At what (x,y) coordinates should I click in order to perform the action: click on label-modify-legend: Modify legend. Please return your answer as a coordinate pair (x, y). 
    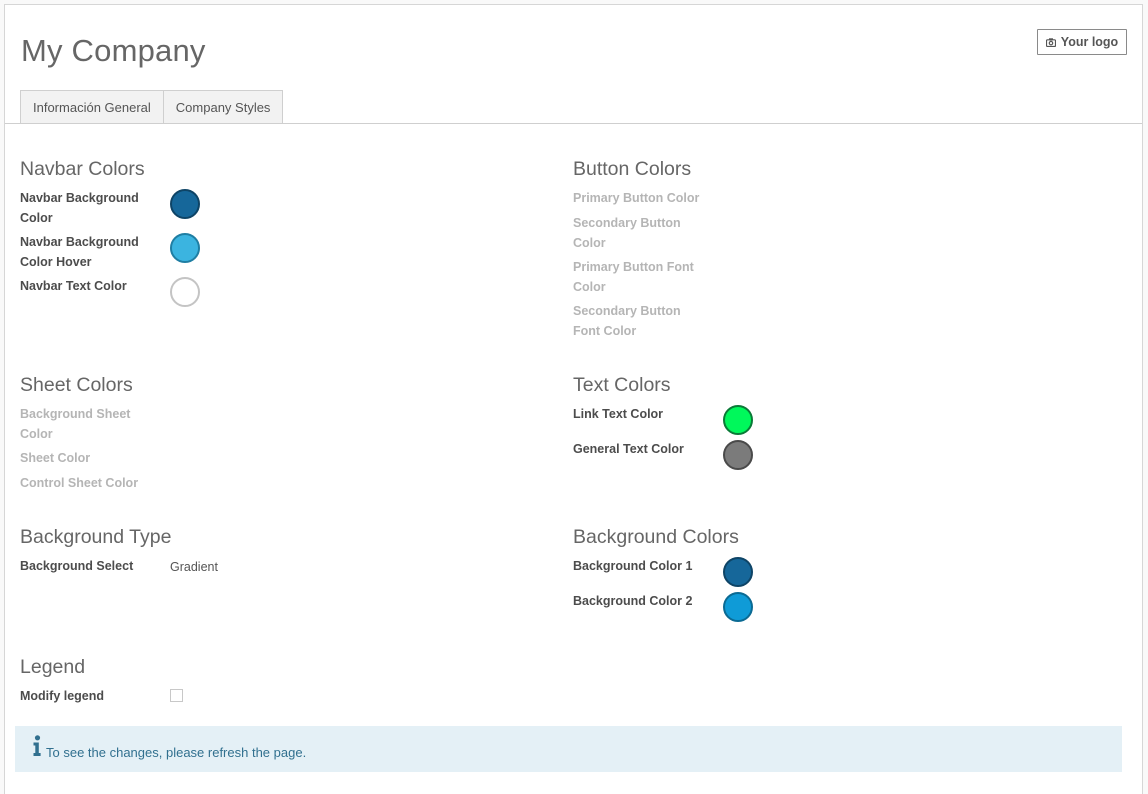
    Looking at the image, I should click on (62, 696).